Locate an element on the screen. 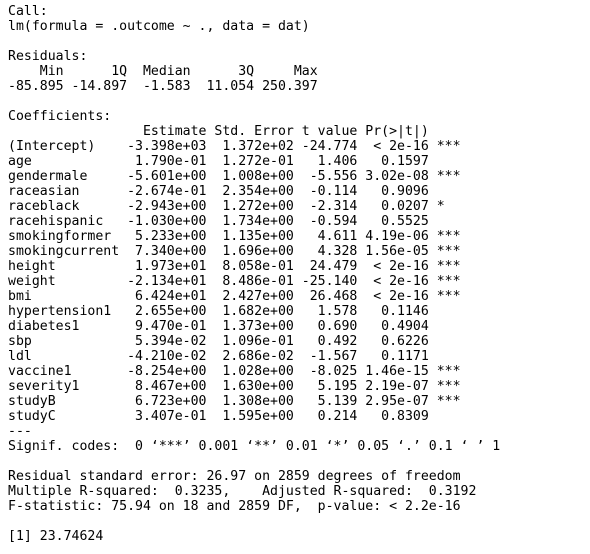 Image resolution: width=590 pixels, height=554 pixels. residuals-values: -85.895 -14.897 -1.583 11.054 250.397 is located at coordinates (167, 86).